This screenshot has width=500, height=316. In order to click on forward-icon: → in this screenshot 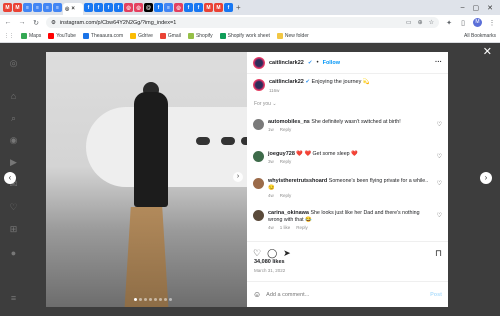, I will do `click(22, 22)`.